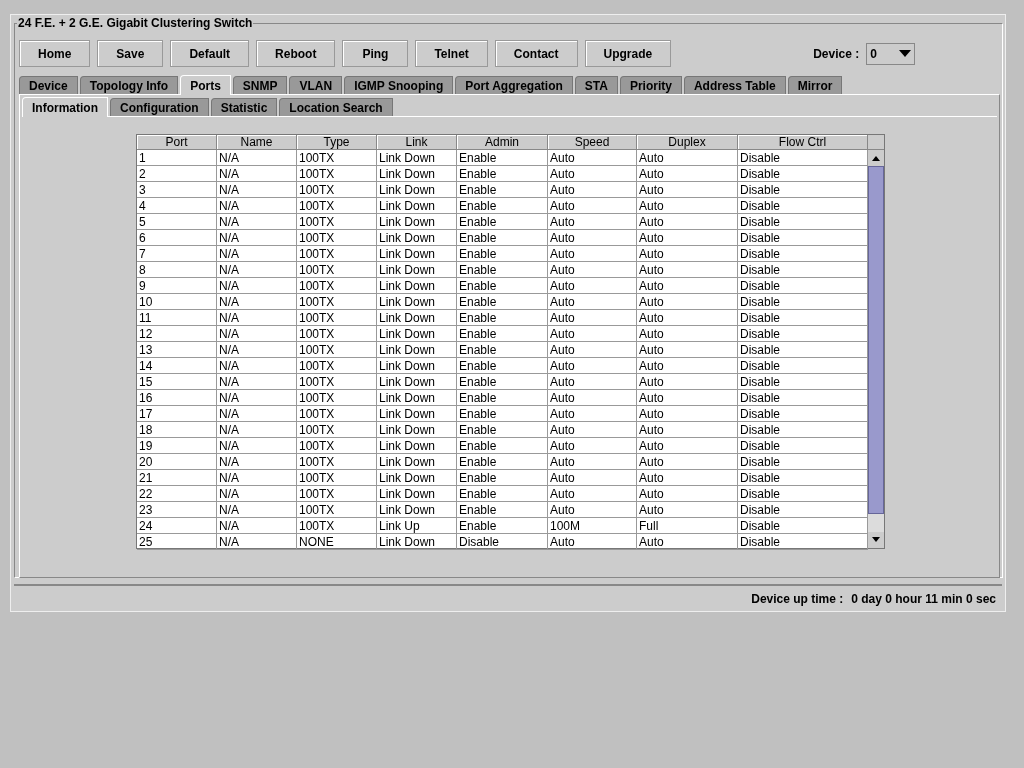 This screenshot has width=1024, height=768. I want to click on table-cell: 22, so click(177, 494).